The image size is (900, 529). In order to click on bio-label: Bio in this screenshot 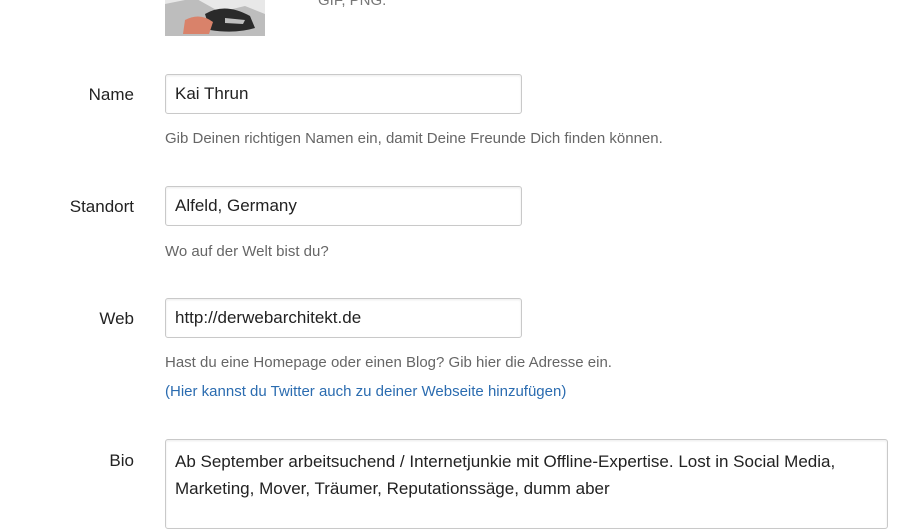, I will do `click(121, 460)`.